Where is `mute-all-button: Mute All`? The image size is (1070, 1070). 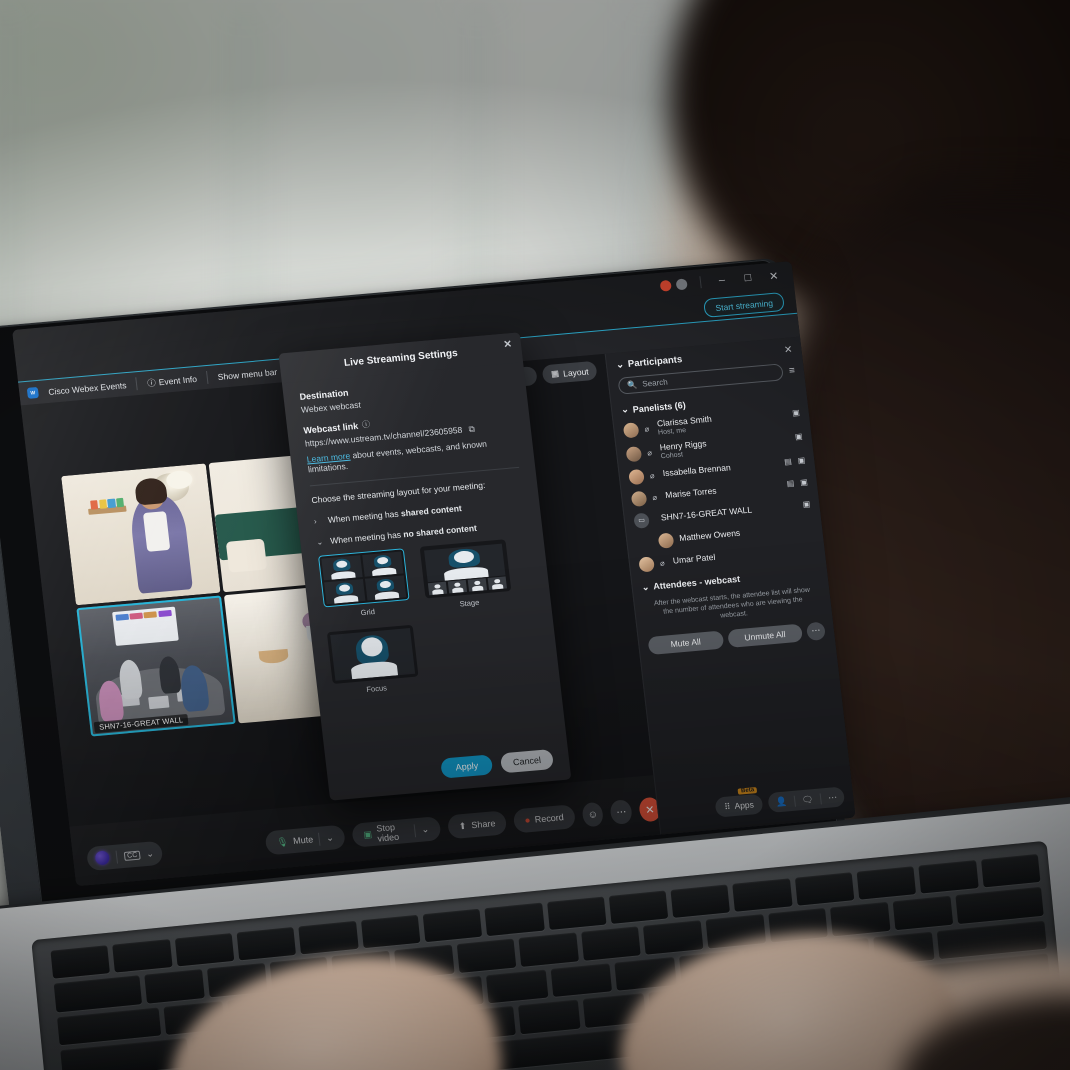
mute-all-button: Mute All is located at coordinates (685, 642).